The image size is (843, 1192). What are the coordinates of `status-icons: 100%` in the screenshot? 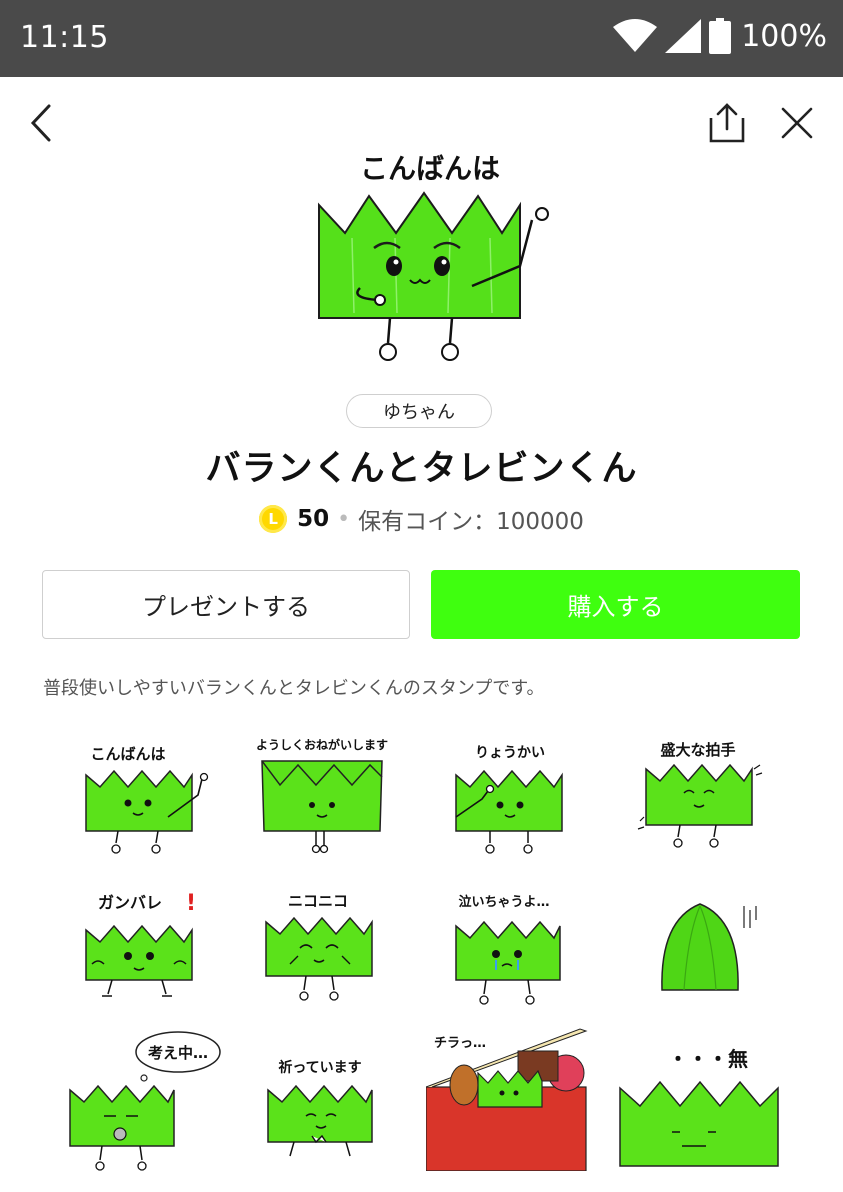 It's located at (720, 36).